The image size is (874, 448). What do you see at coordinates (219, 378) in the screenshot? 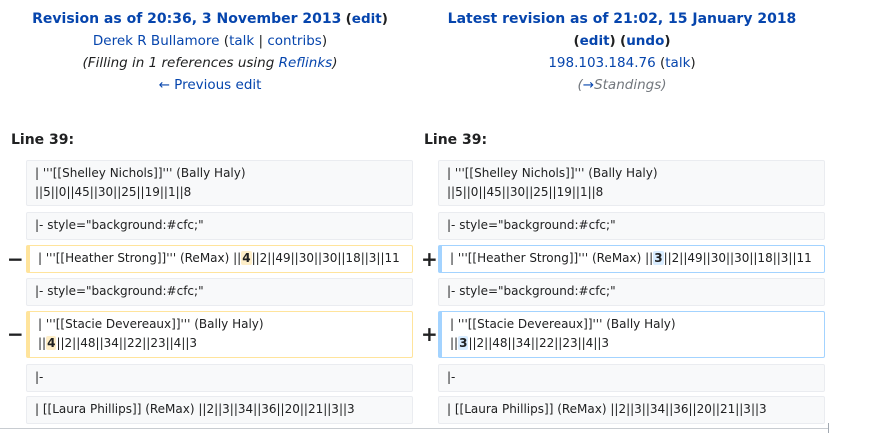
I see `context-line-left: |-` at bounding box center [219, 378].